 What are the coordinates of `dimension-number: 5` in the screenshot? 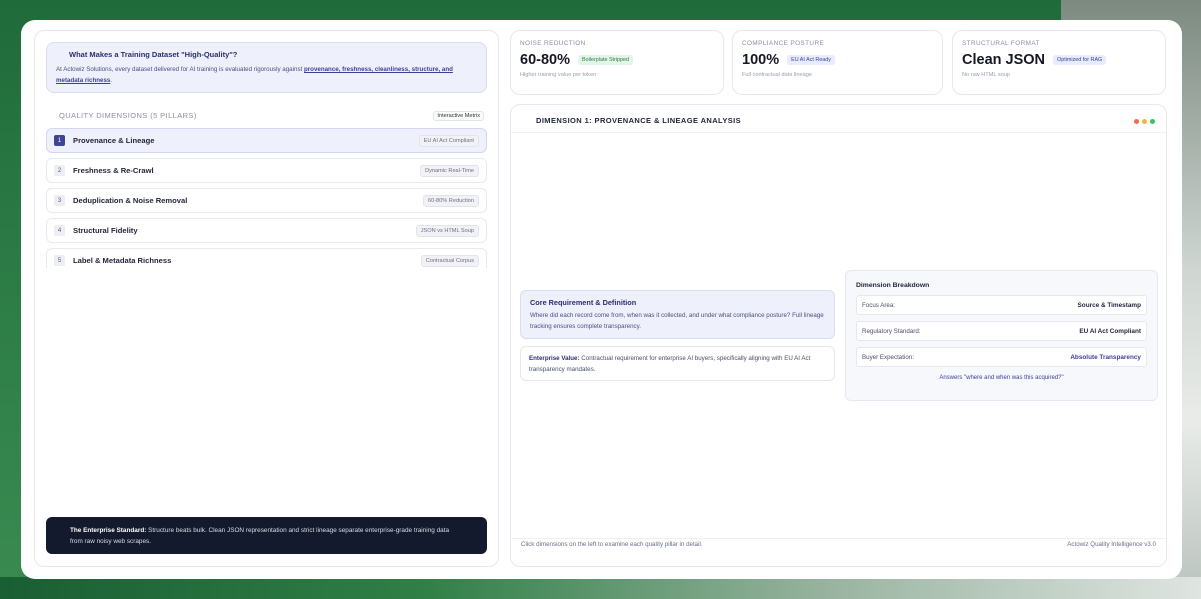 It's located at (59, 260).